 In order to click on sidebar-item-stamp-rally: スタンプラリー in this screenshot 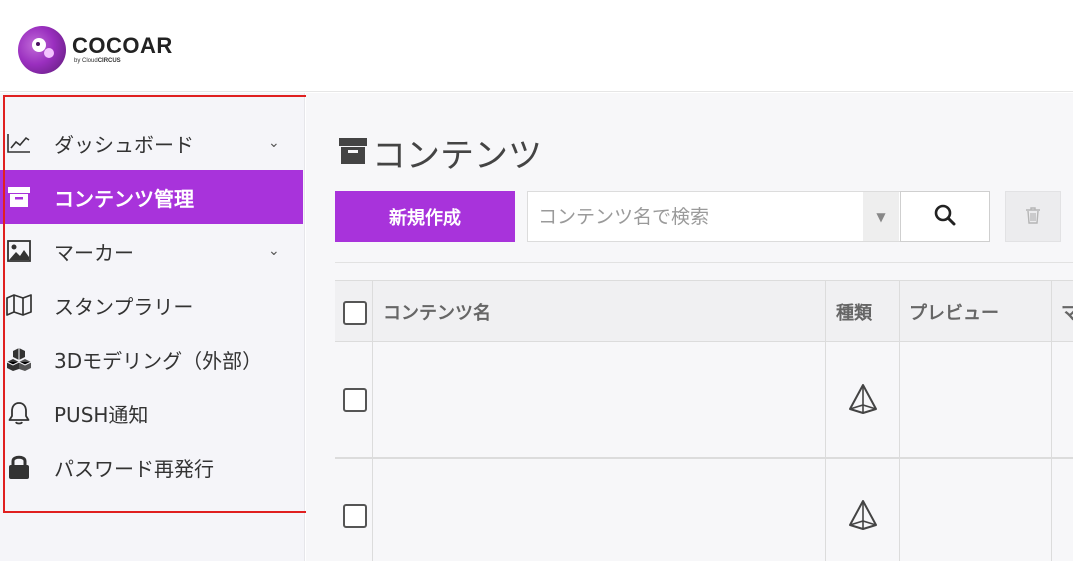, I will do `click(151, 305)`.